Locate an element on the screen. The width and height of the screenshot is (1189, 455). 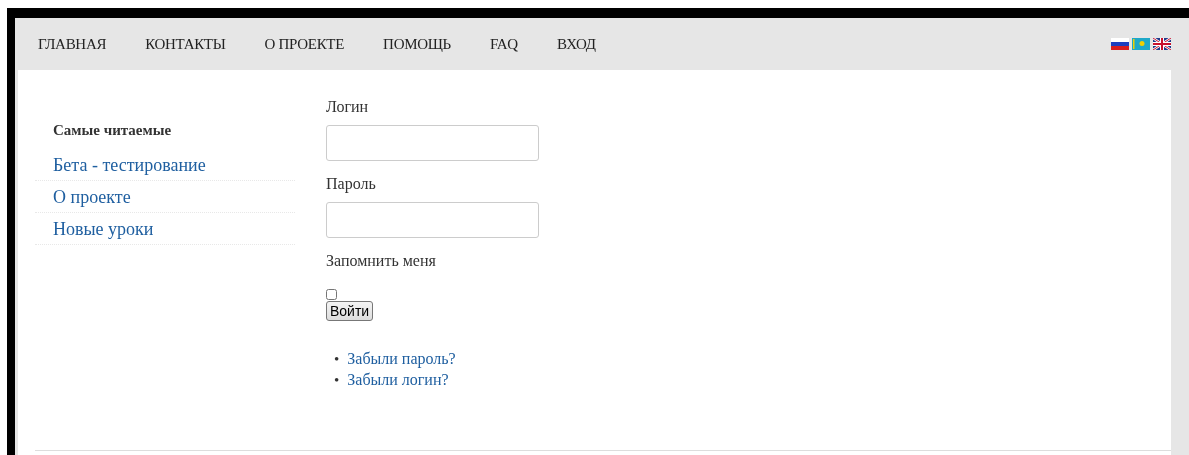
sidebar-link: Бета - тестирование is located at coordinates (165, 168).